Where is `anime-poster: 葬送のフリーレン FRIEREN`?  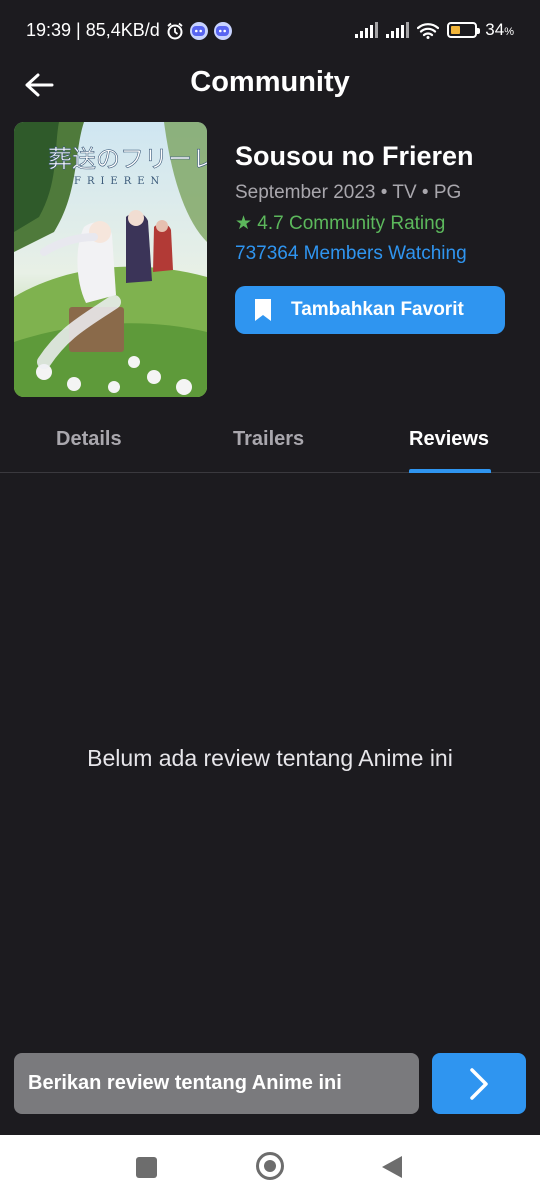 anime-poster: 葬送のフリーレン FRIEREN is located at coordinates (110, 259).